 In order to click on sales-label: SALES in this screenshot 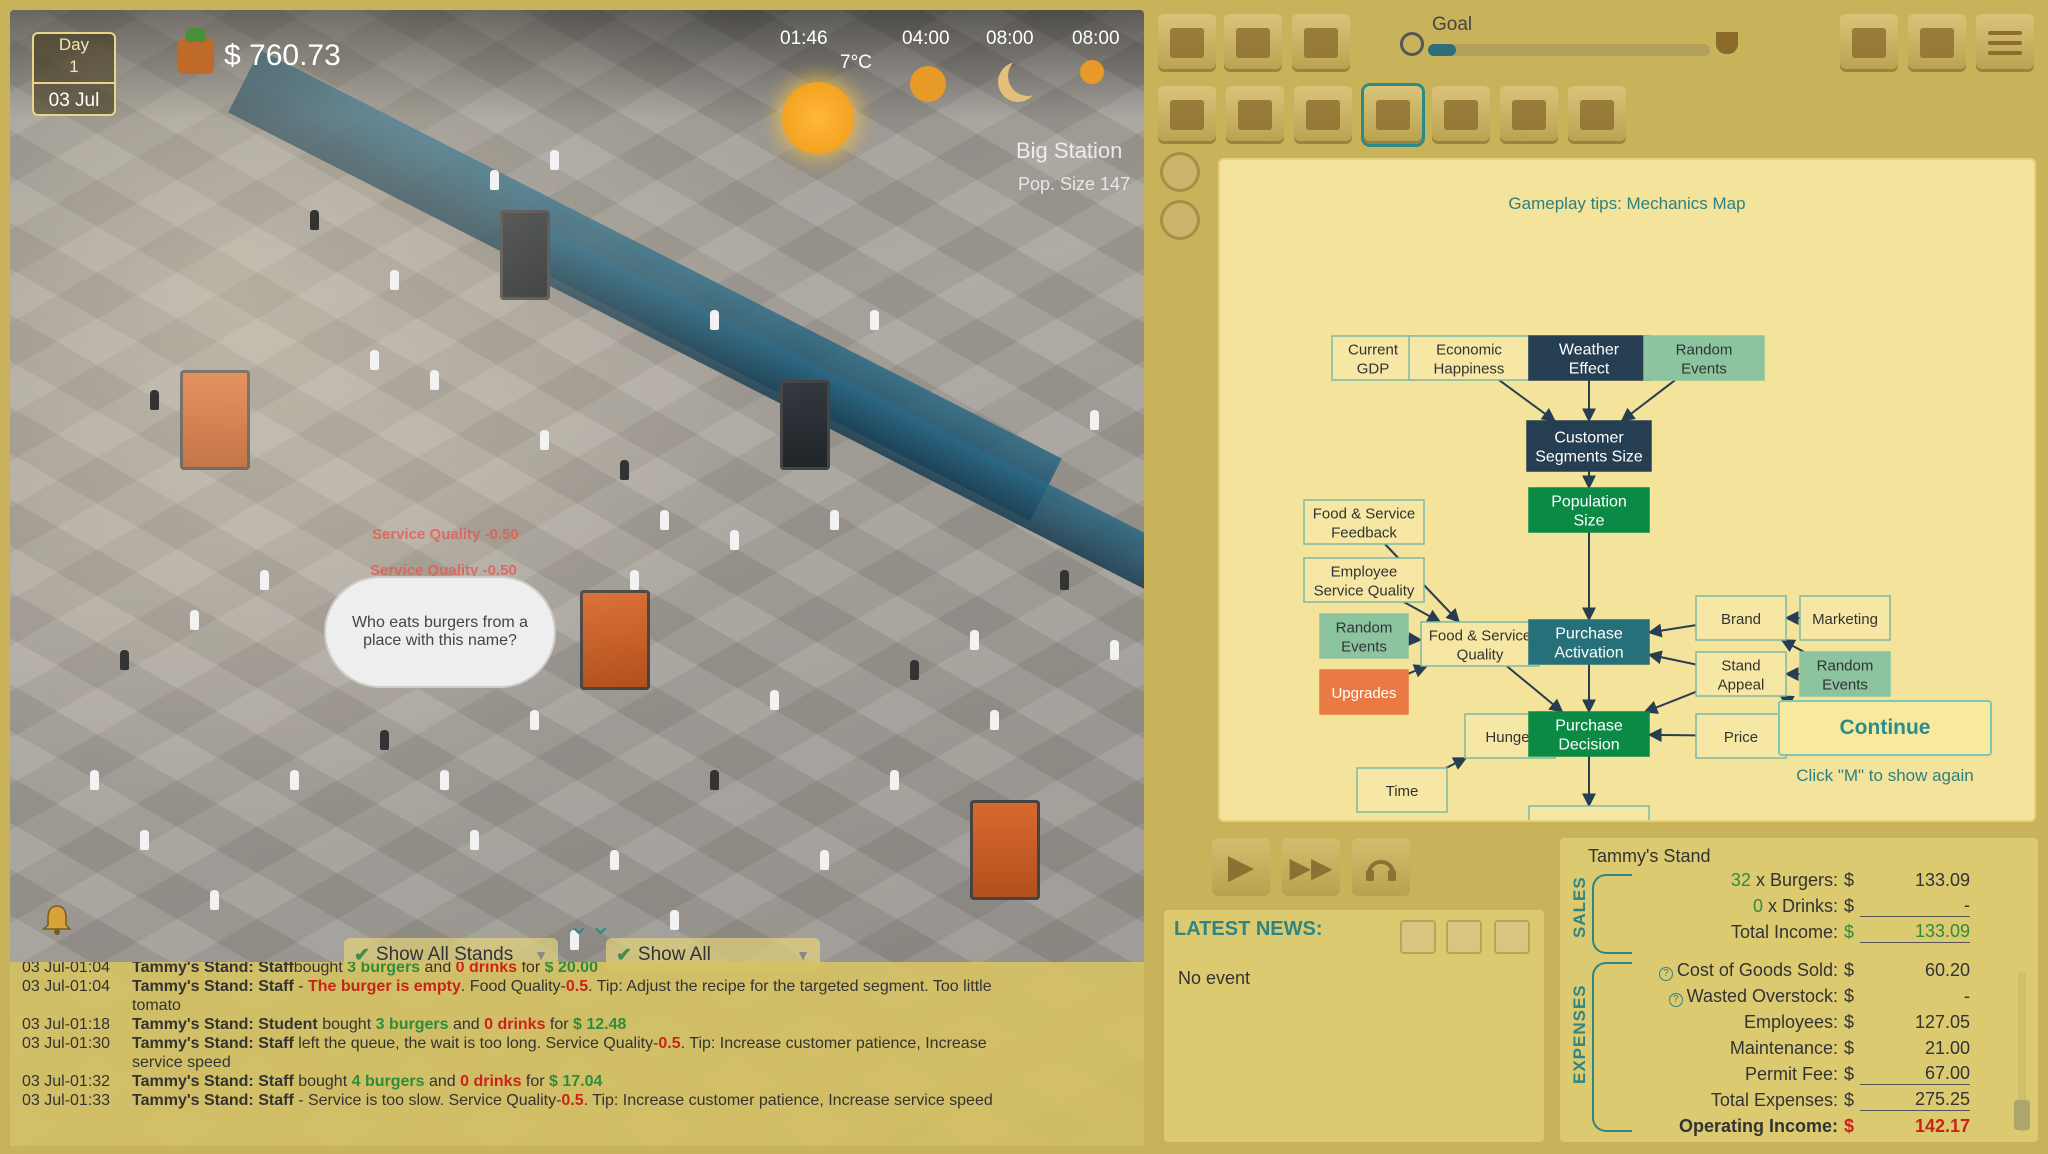, I will do `click(1579, 907)`.